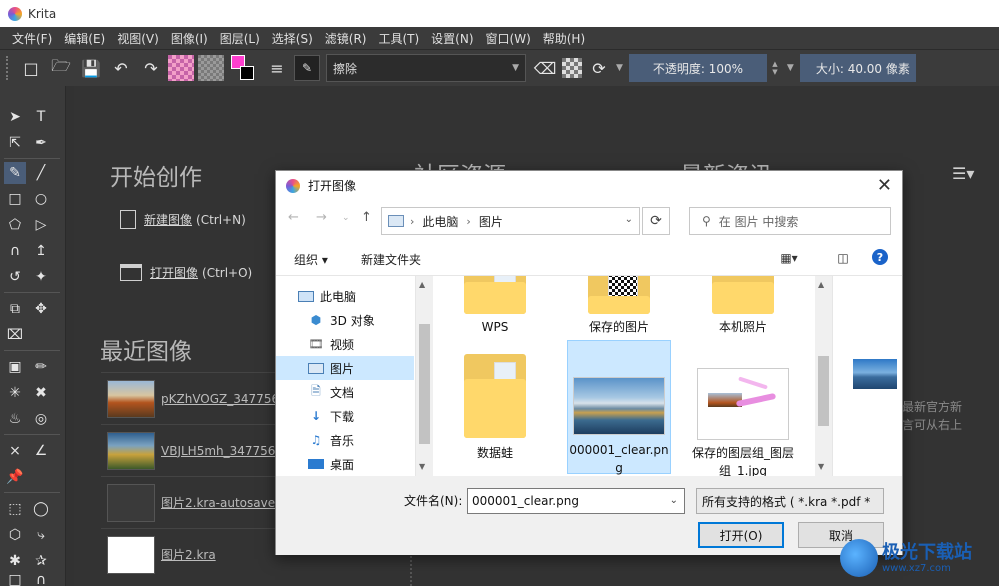 The image size is (999, 586). I want to click on colorize-mask-icon: ✖, so click(41, 393).